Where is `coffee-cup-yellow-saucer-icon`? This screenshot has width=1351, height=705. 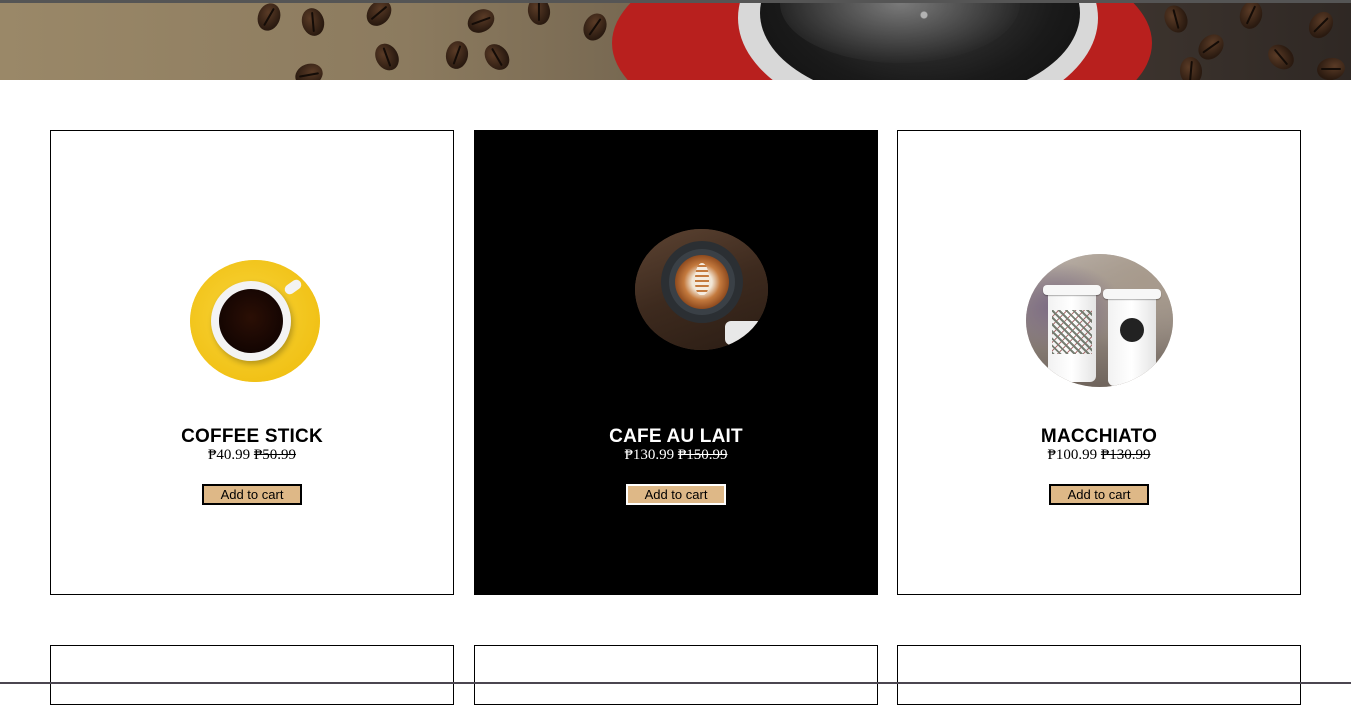
coffee-cup-yellow-saucer-icon is located at coordinates (255, 321).